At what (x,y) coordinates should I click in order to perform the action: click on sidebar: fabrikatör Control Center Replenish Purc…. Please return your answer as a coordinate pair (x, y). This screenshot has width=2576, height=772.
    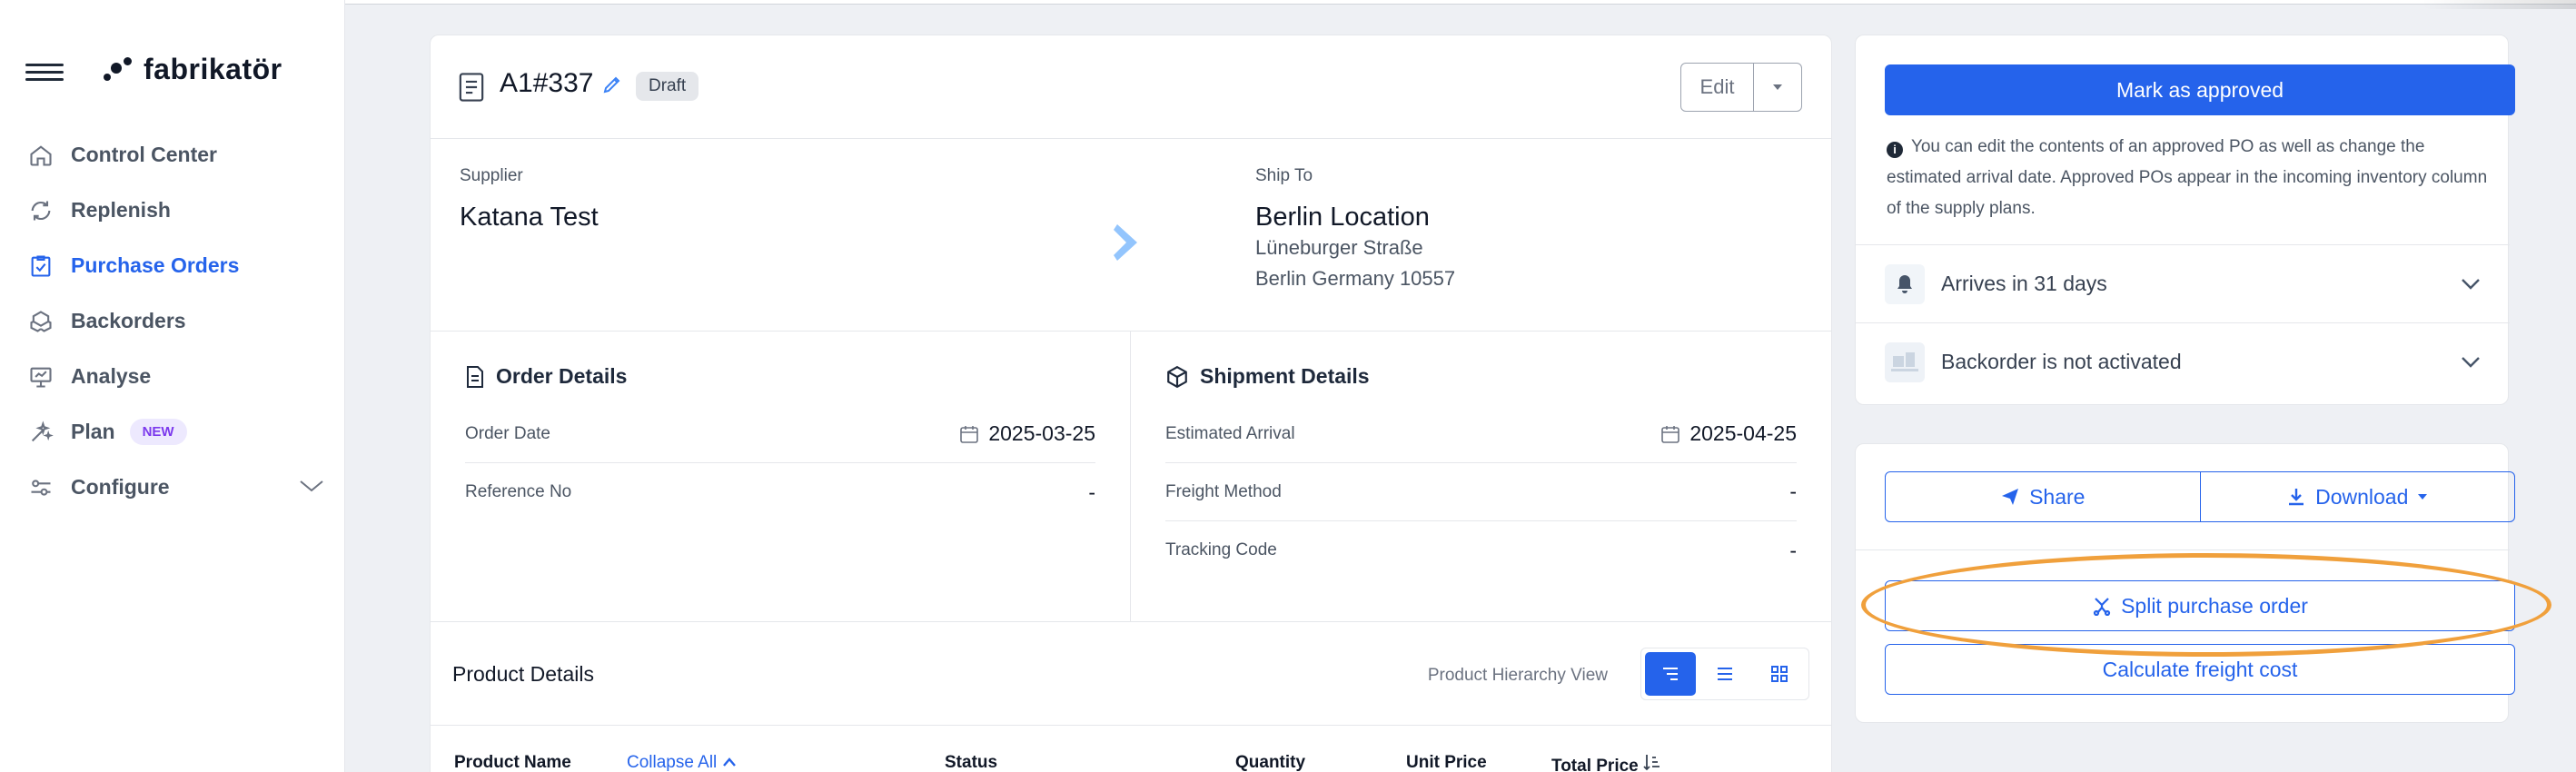
    Looking at the image, I should click on (172, 386).